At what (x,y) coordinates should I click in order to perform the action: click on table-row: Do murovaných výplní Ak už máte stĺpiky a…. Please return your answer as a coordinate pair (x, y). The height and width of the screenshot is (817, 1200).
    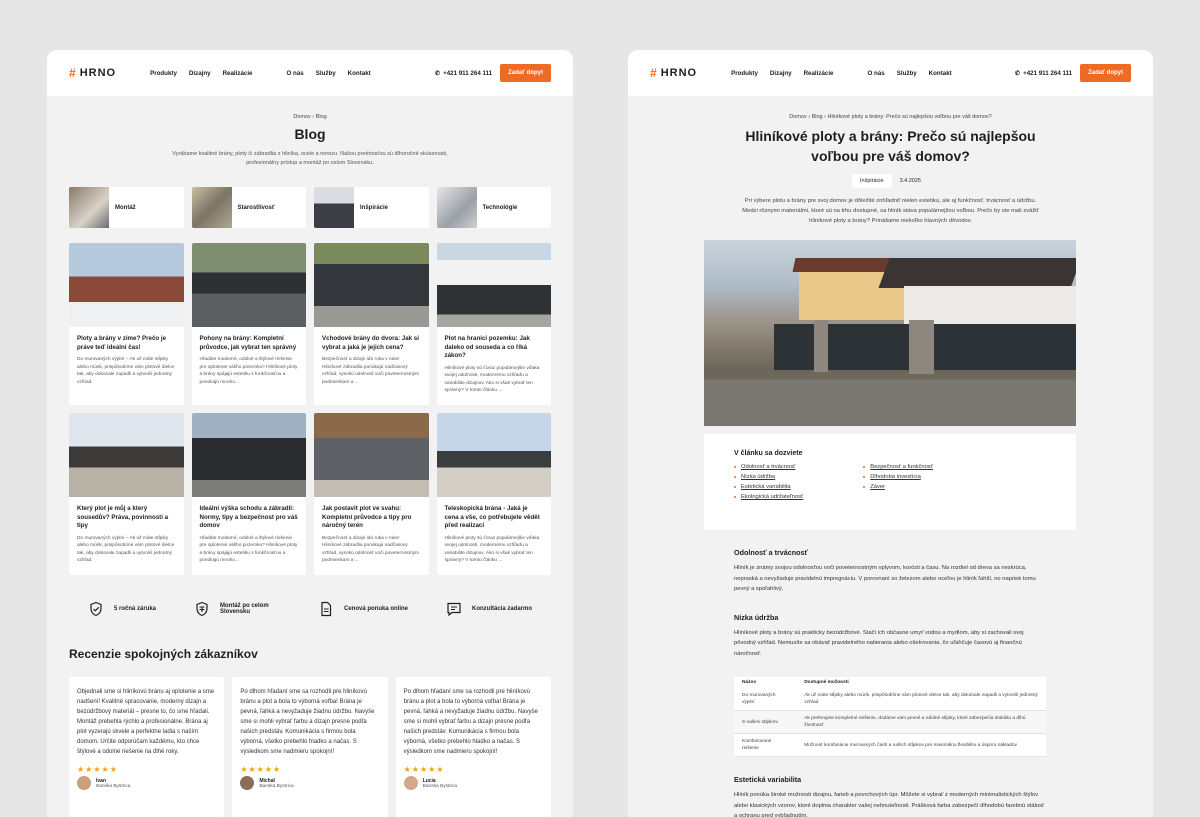
    Looking at the image, I should click on (890, 699).